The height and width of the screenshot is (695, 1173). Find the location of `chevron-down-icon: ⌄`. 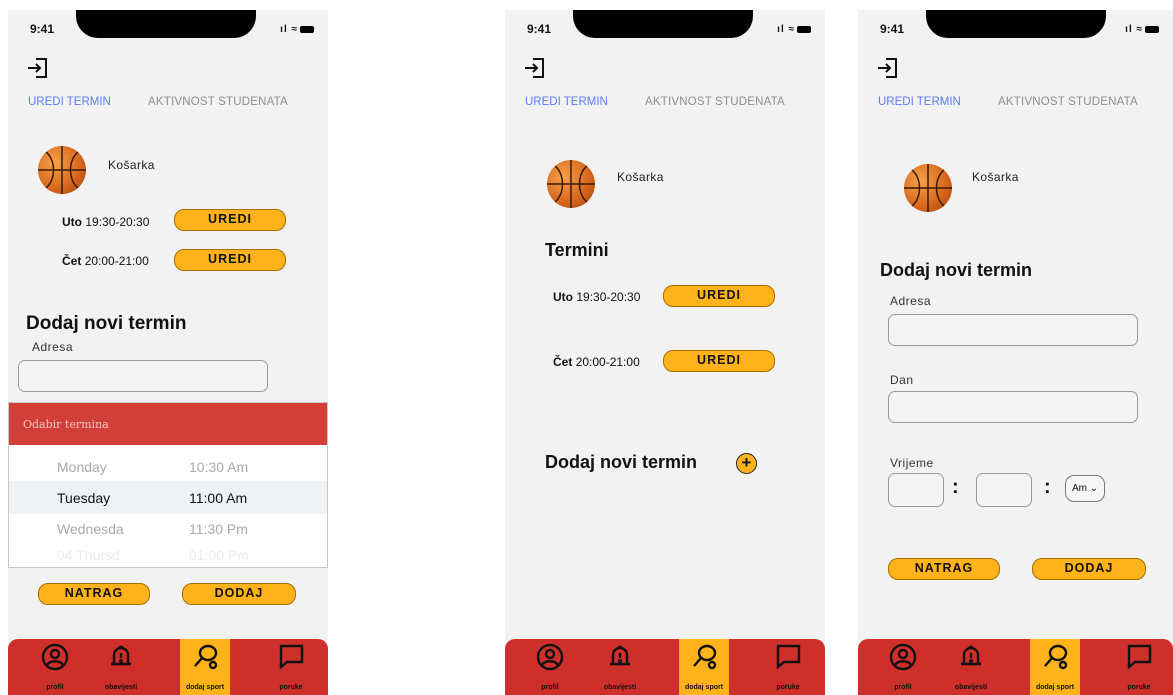

chevron-down-icon: ⌄ is located at coordinates (1094, 488).